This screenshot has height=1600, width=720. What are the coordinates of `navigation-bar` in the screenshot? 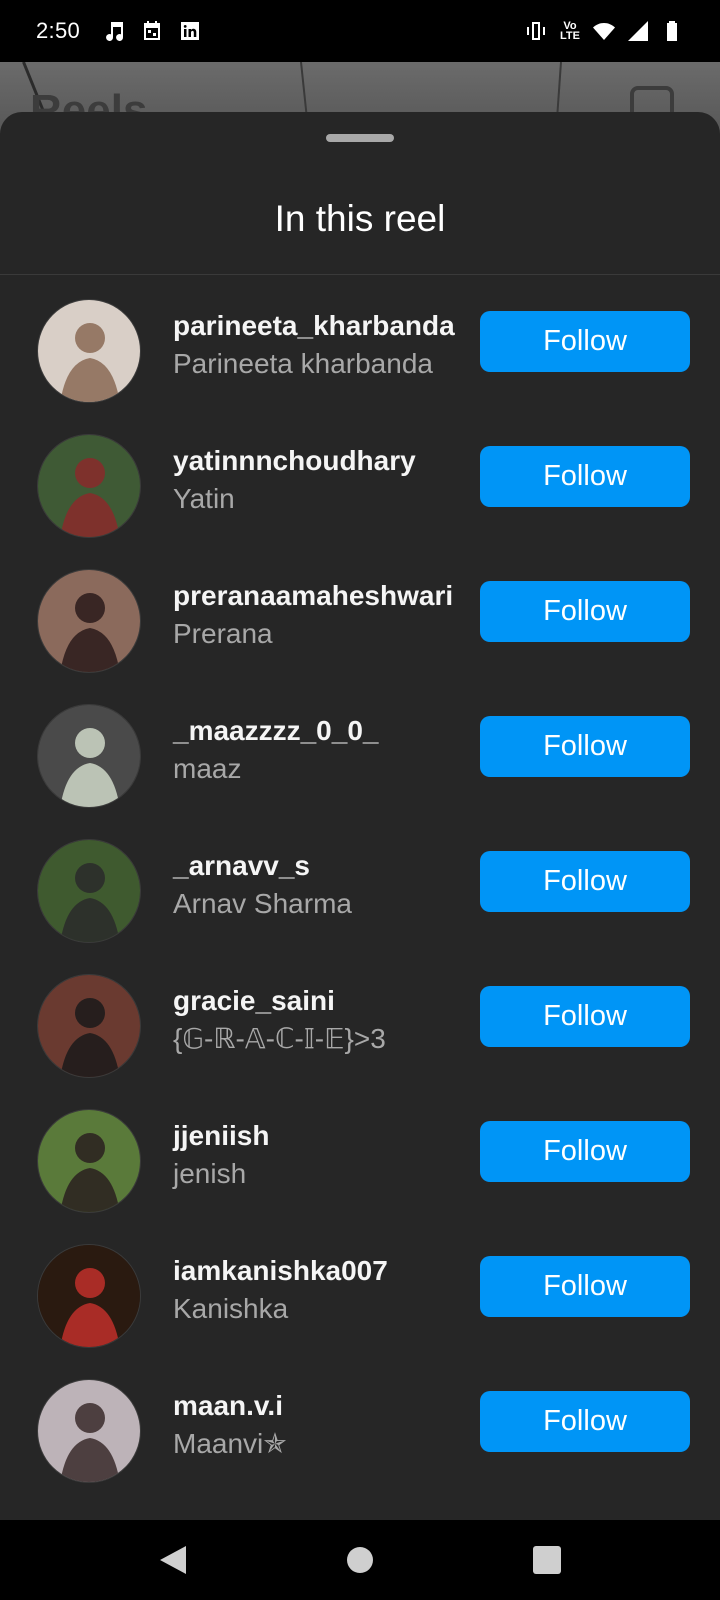 It's located at (360, 1560).